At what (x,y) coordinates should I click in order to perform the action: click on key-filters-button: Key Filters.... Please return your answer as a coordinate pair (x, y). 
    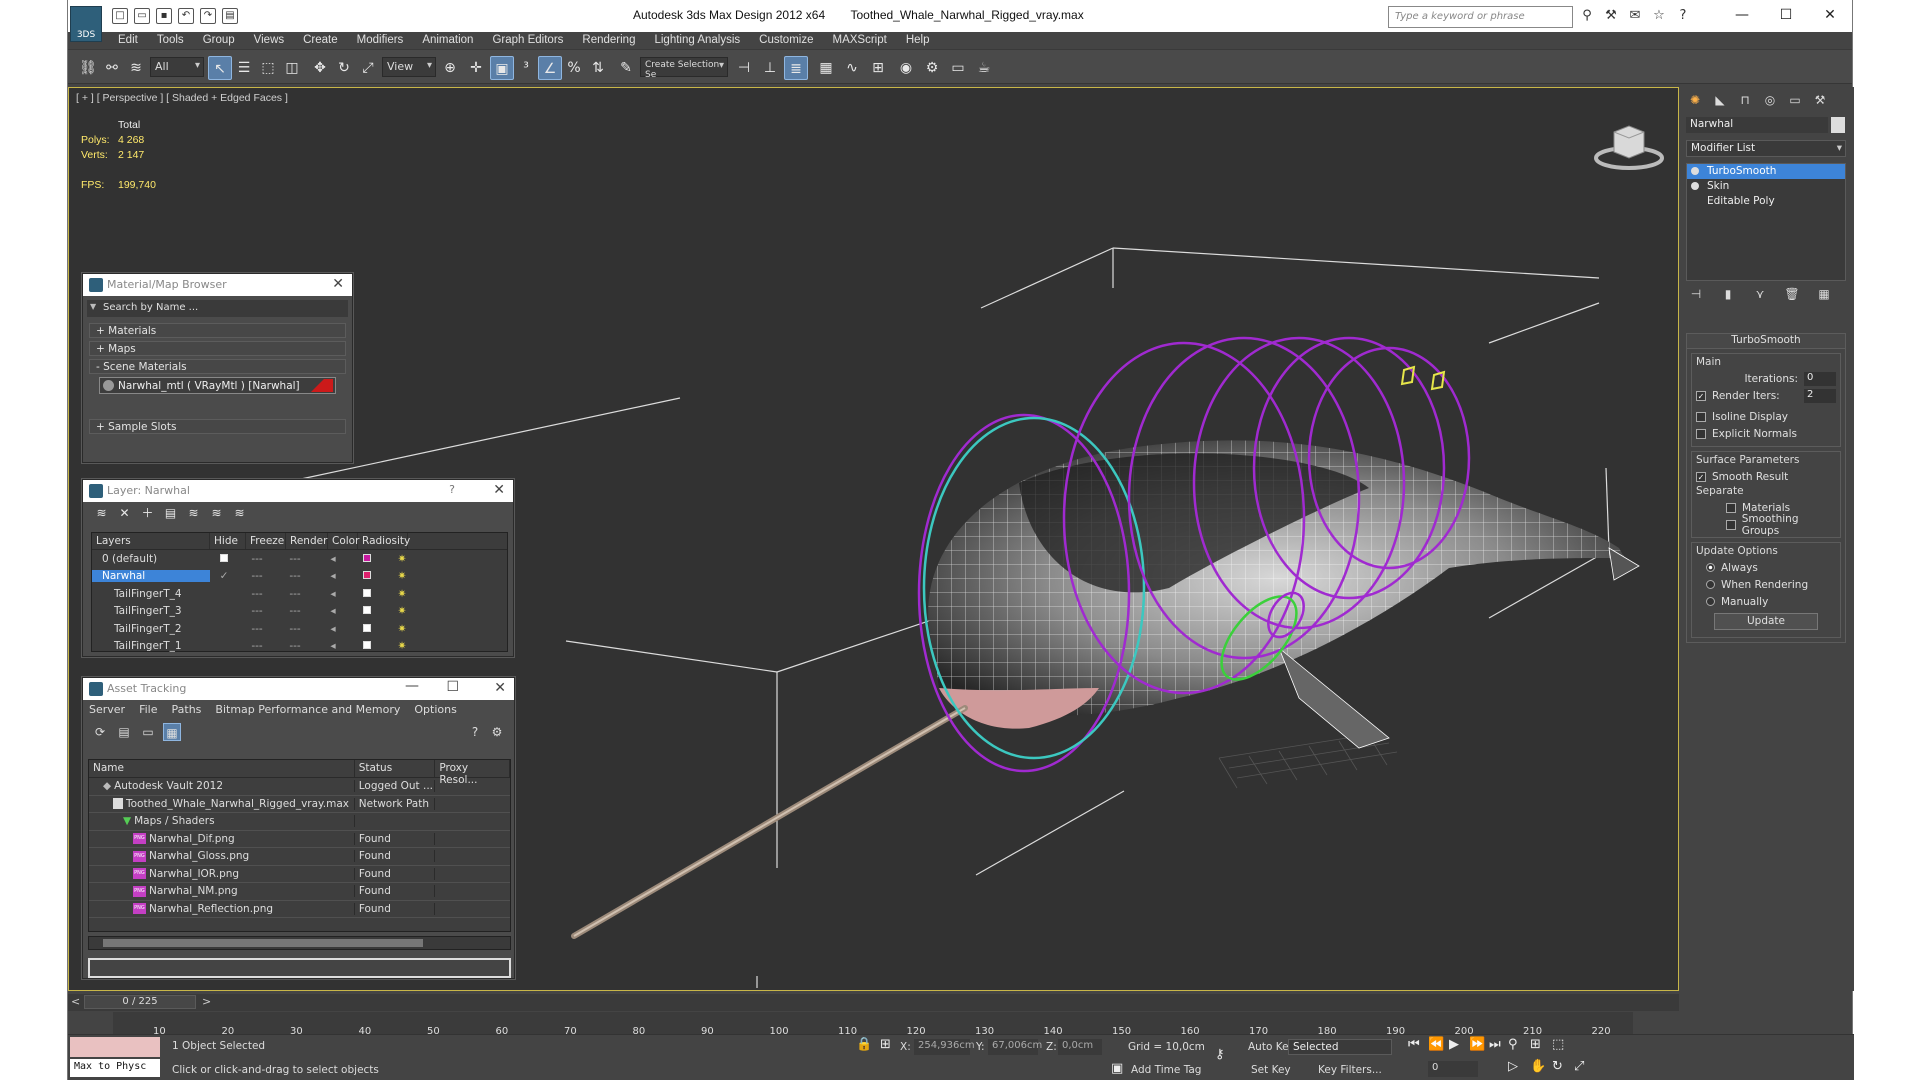
    Looking at the image, I should click on (1350, 1070).